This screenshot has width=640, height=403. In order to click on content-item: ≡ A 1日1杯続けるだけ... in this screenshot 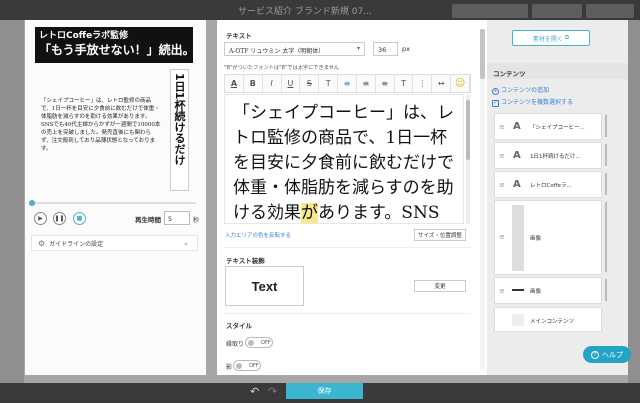, I will do `click(548, 155)`.